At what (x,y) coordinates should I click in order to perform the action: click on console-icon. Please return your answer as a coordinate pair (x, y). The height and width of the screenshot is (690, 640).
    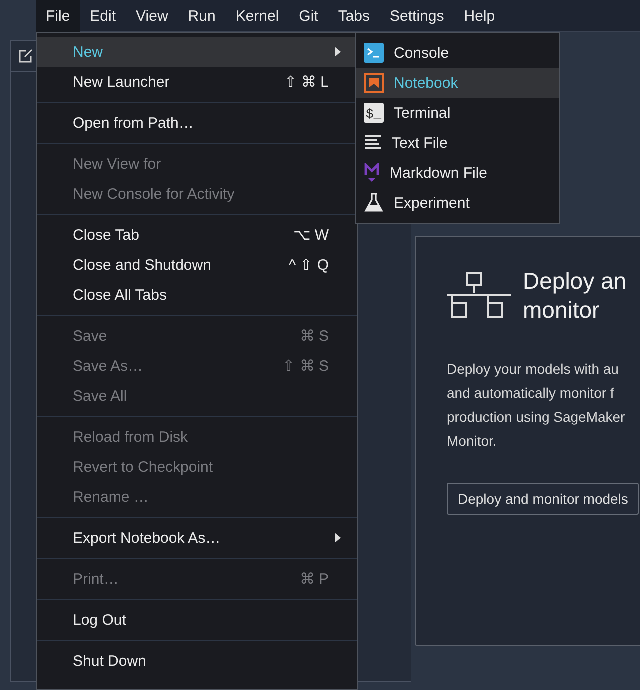
    Looking at the image, I should click on (374, 53).